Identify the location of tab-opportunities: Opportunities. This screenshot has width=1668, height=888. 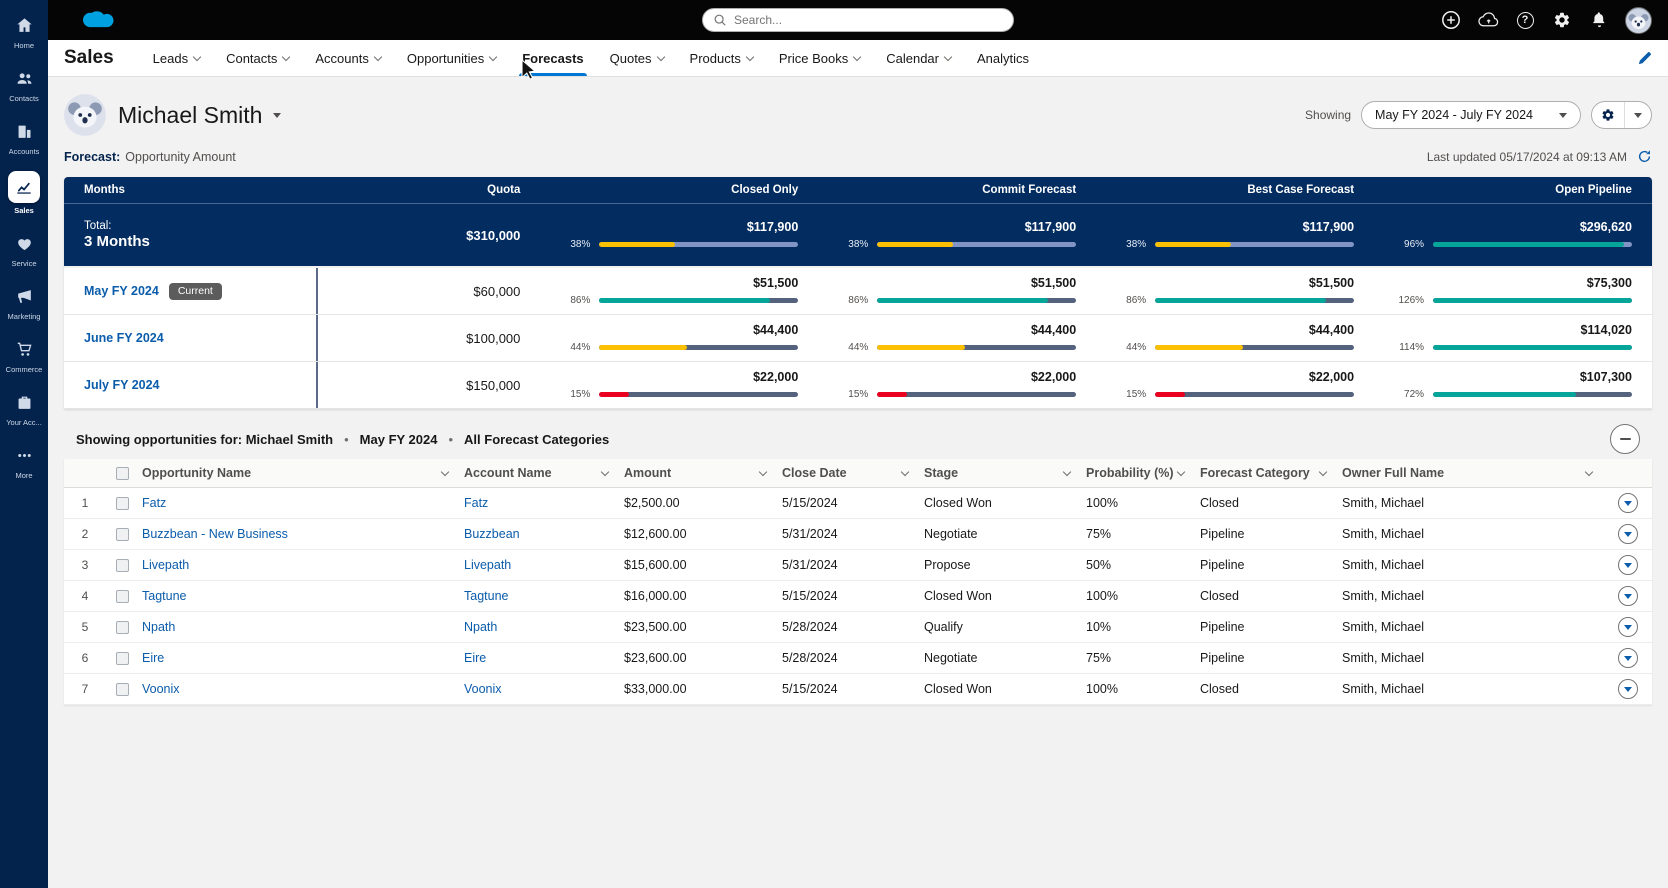
(451, 58).